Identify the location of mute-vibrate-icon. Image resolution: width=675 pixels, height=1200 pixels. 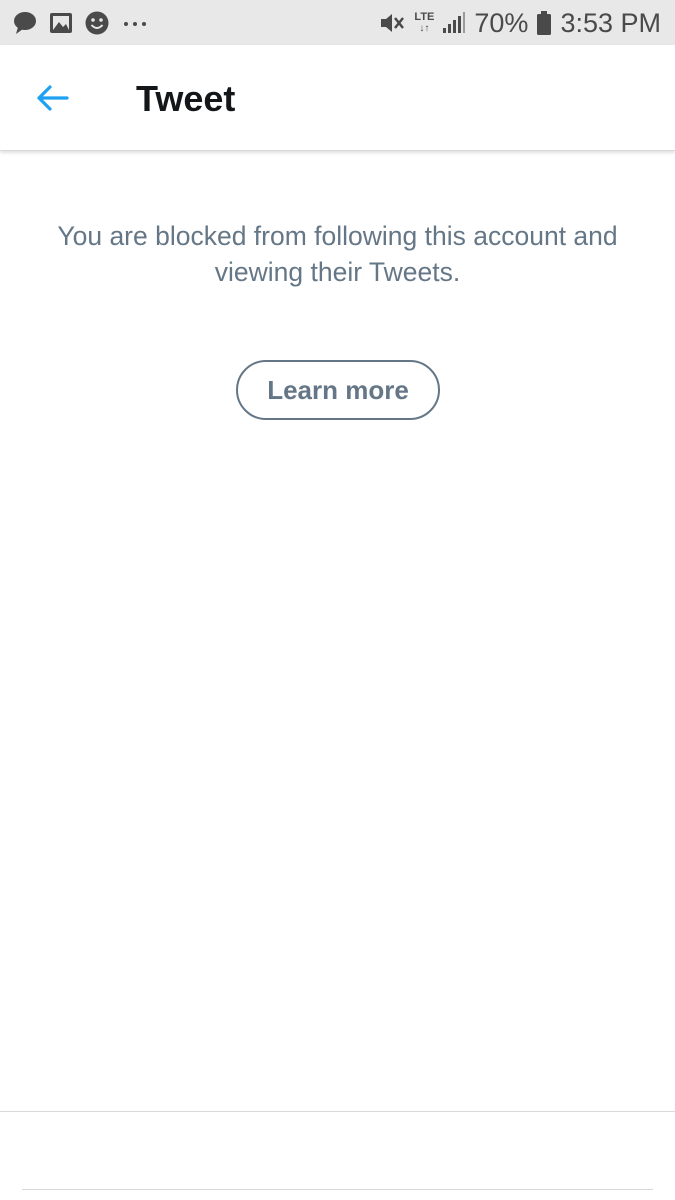
(392, 23).